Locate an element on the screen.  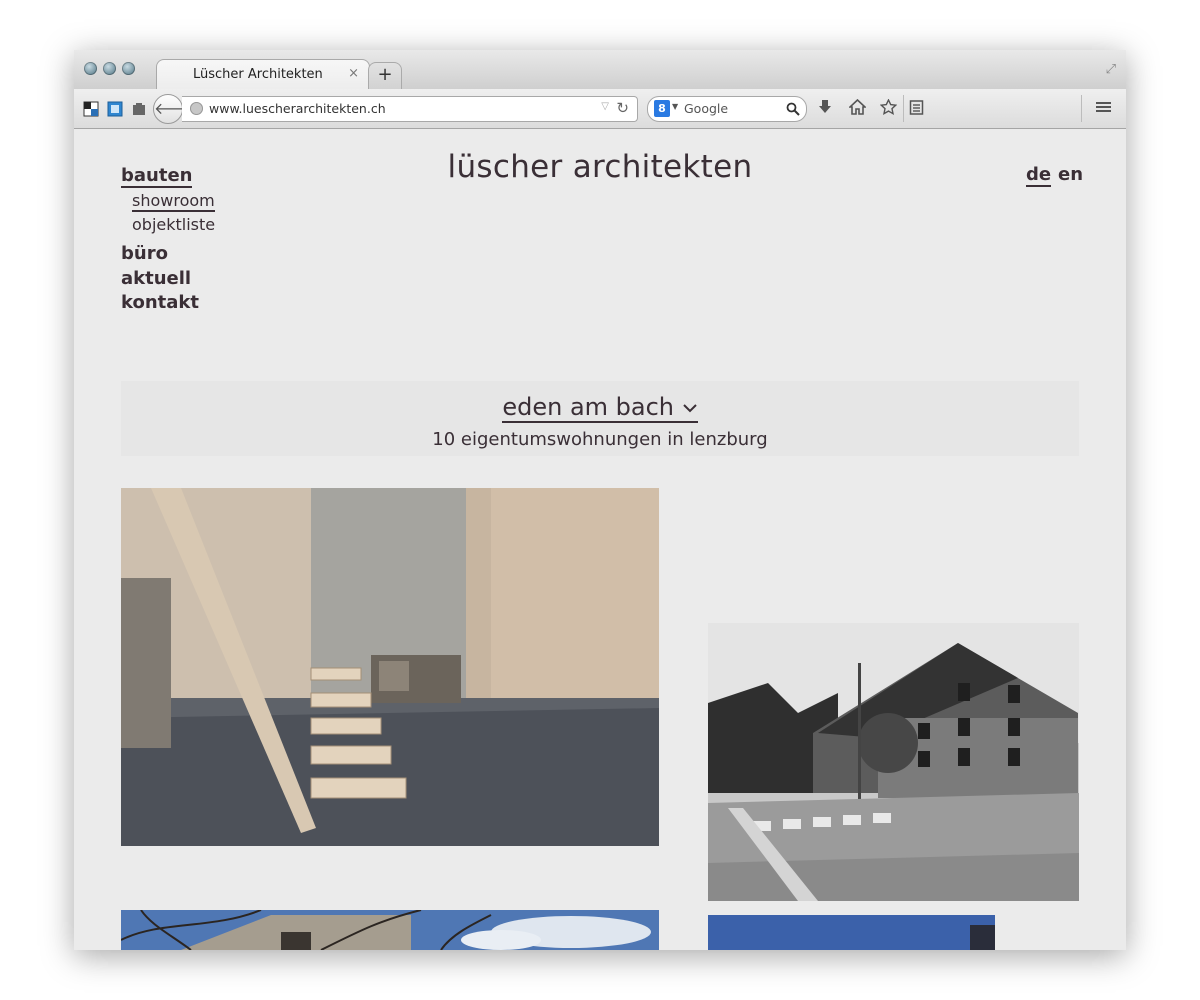
photo-street-view is located at coordinates (893, 762).